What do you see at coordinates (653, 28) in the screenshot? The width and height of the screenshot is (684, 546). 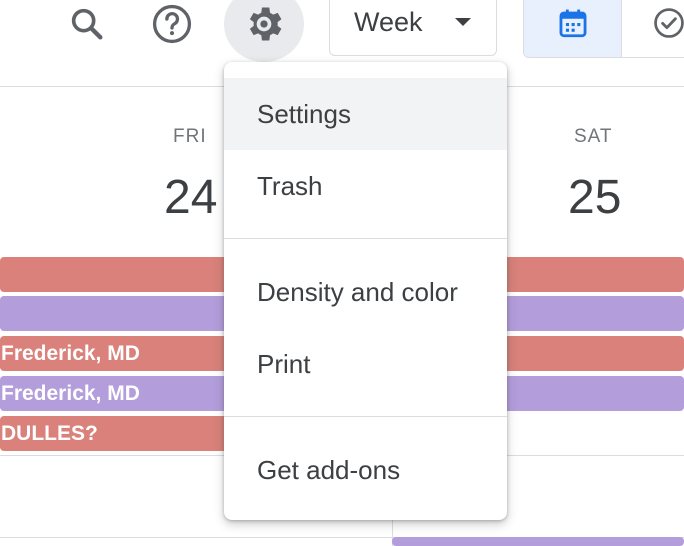 I see `tasks-view-button` at bounding box center [653, 28].